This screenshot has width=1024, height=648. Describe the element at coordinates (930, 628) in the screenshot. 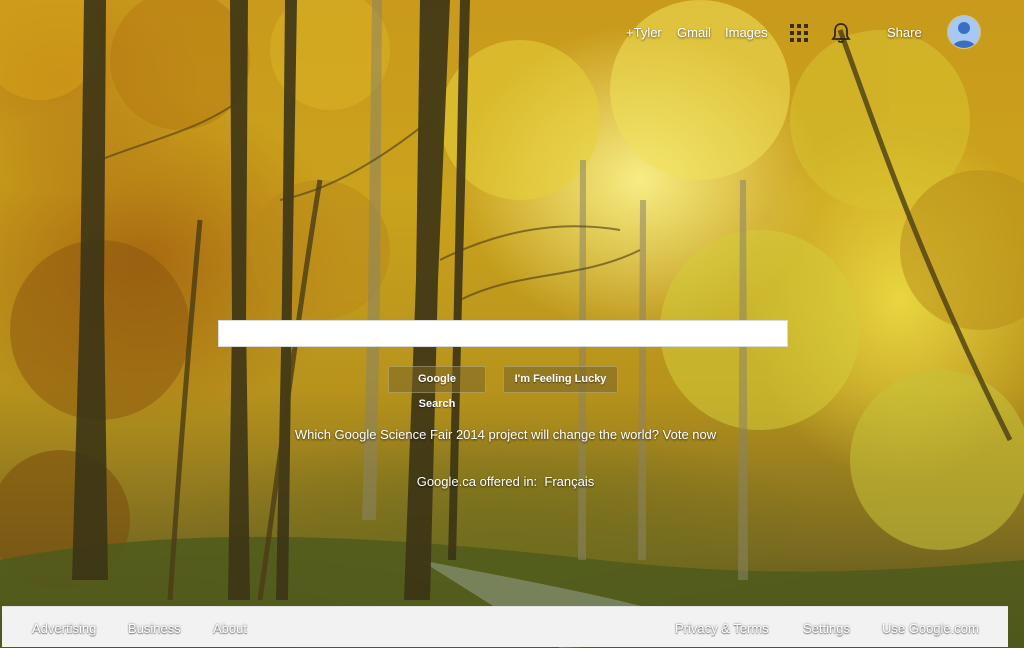

I see `footer-use-google-com-link: Use Google.com` at that location.